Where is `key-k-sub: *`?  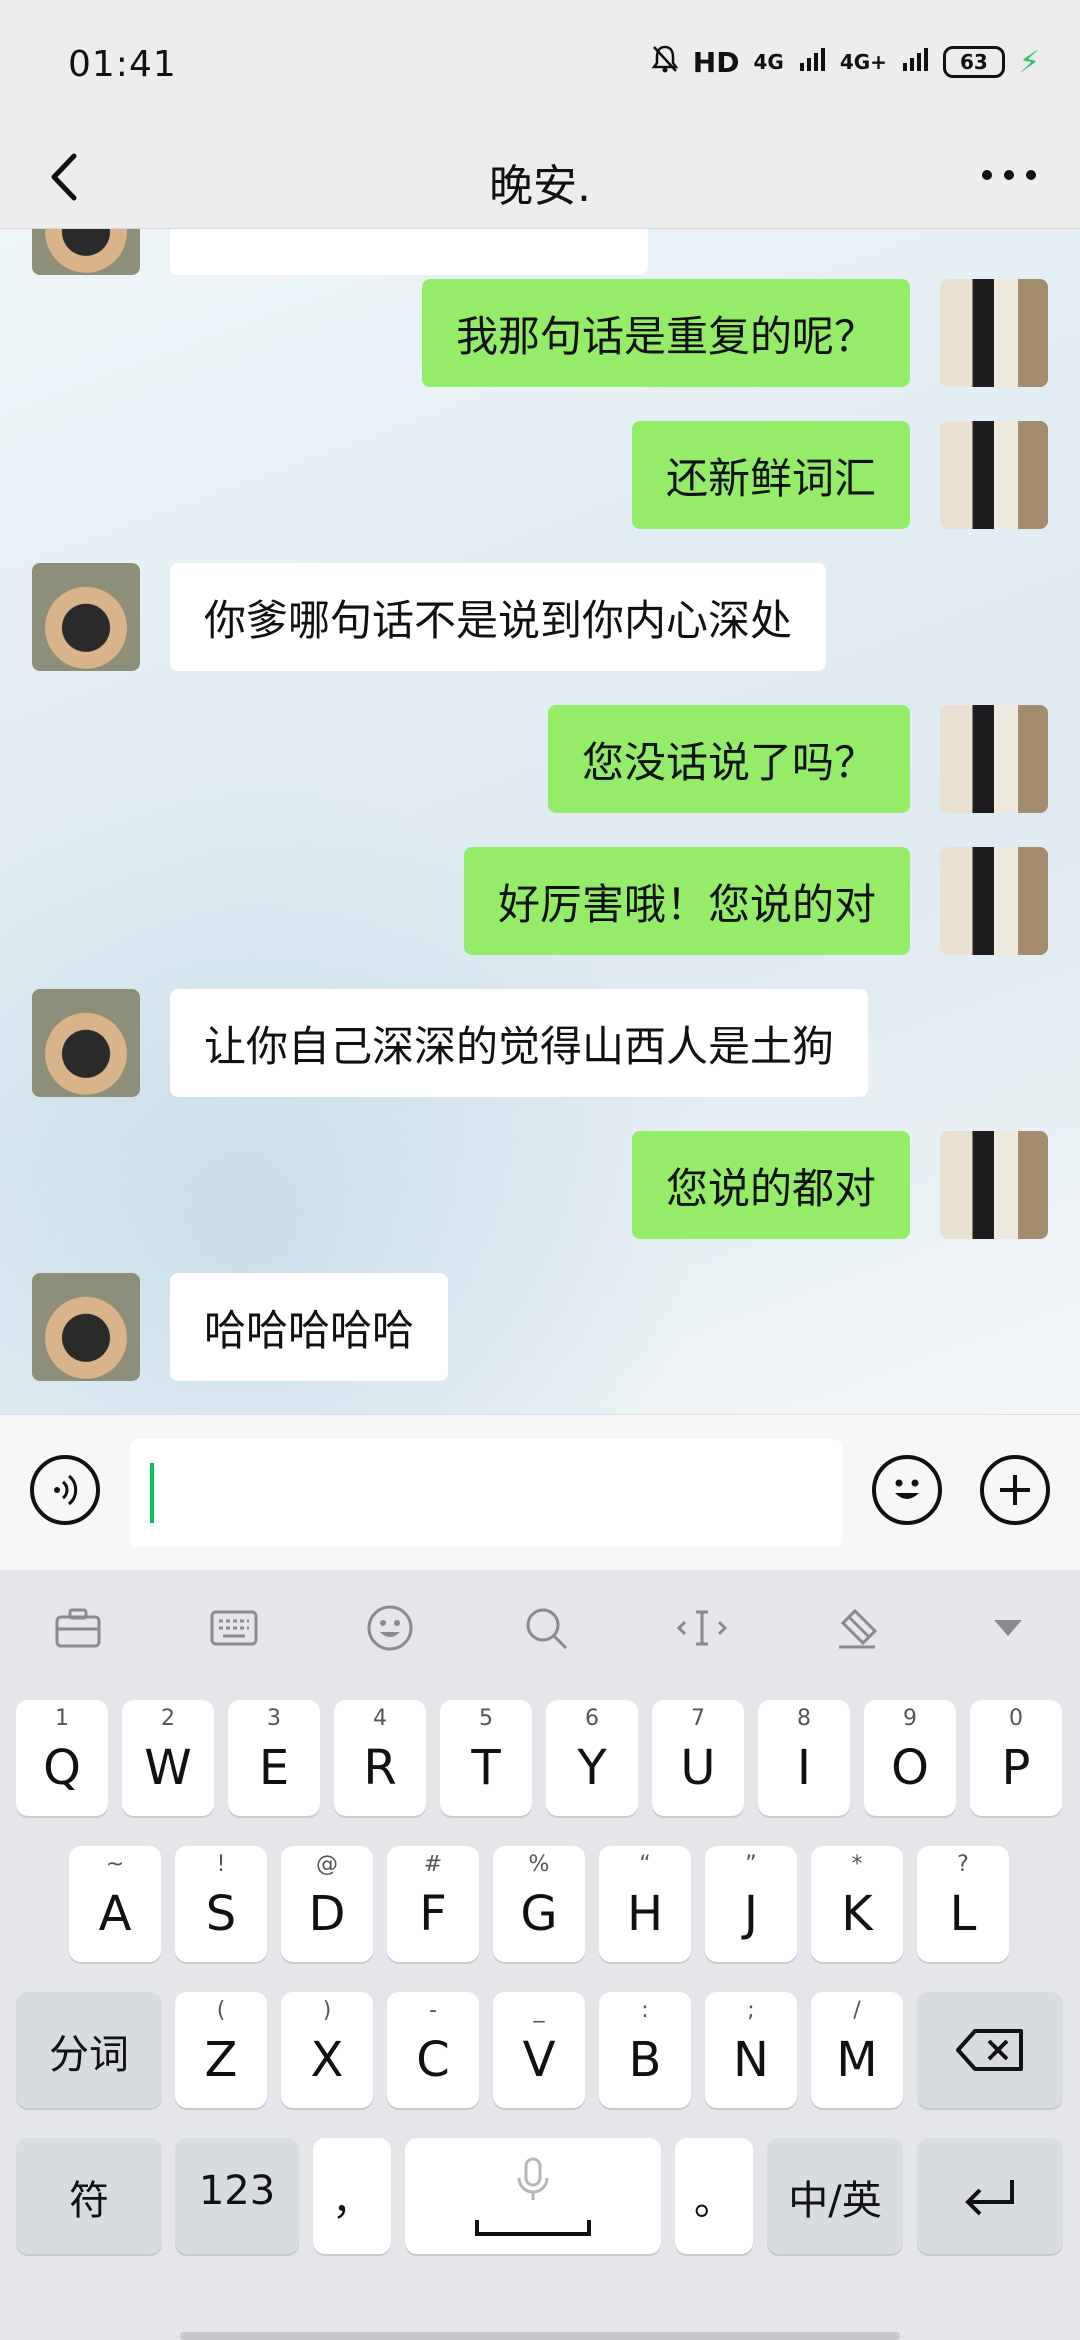
key-k-sub: * is located at coordinates (857, 1864).